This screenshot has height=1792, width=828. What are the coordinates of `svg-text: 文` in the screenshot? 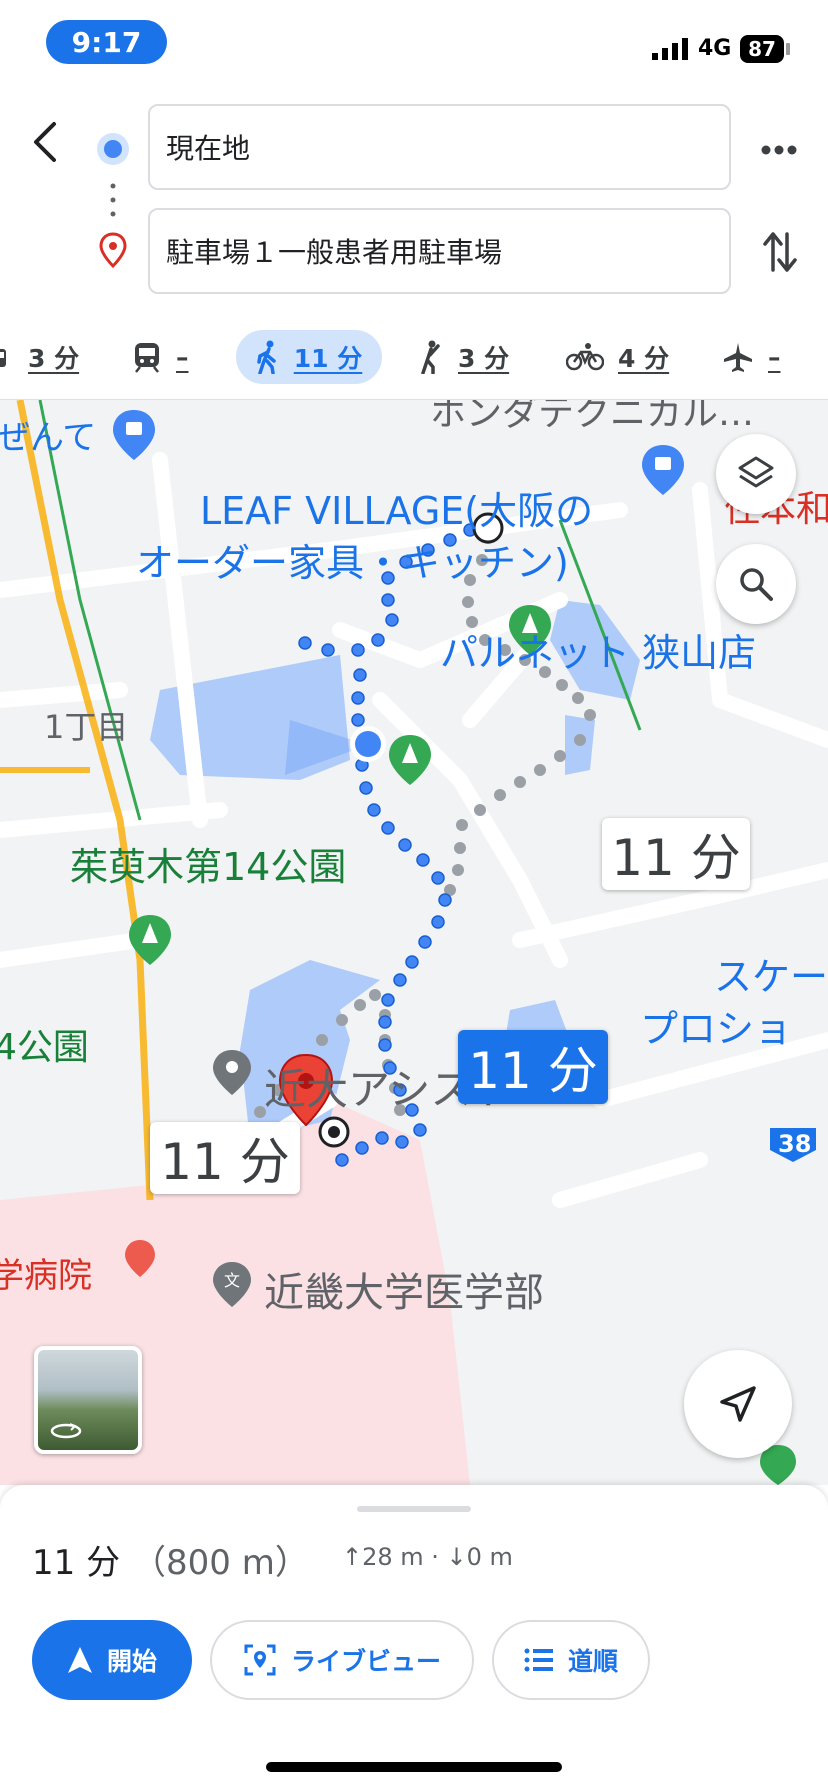 It's located at (232, 1280).